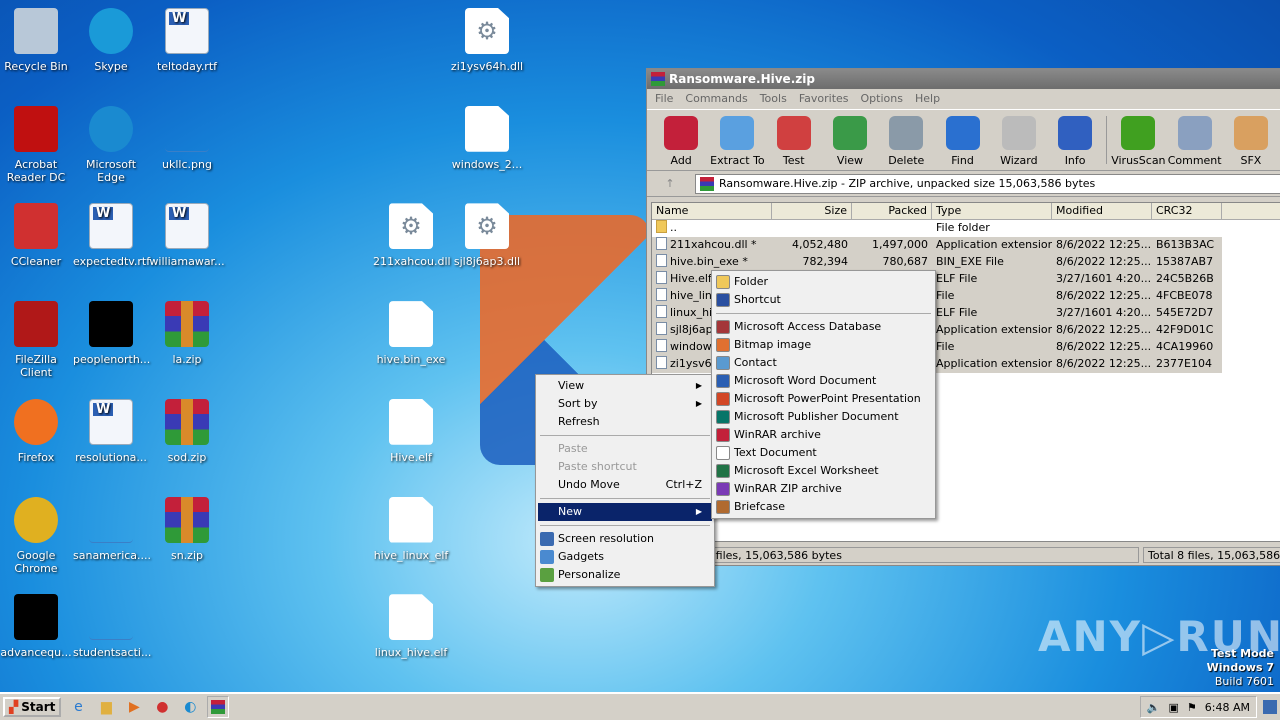 The image size is (1280, 720). Describe the element at coordinates (487, 235) in the screenshot. I see `desktop-icon-dll: ⚙ sjl8j6ap3.dll` at that location.